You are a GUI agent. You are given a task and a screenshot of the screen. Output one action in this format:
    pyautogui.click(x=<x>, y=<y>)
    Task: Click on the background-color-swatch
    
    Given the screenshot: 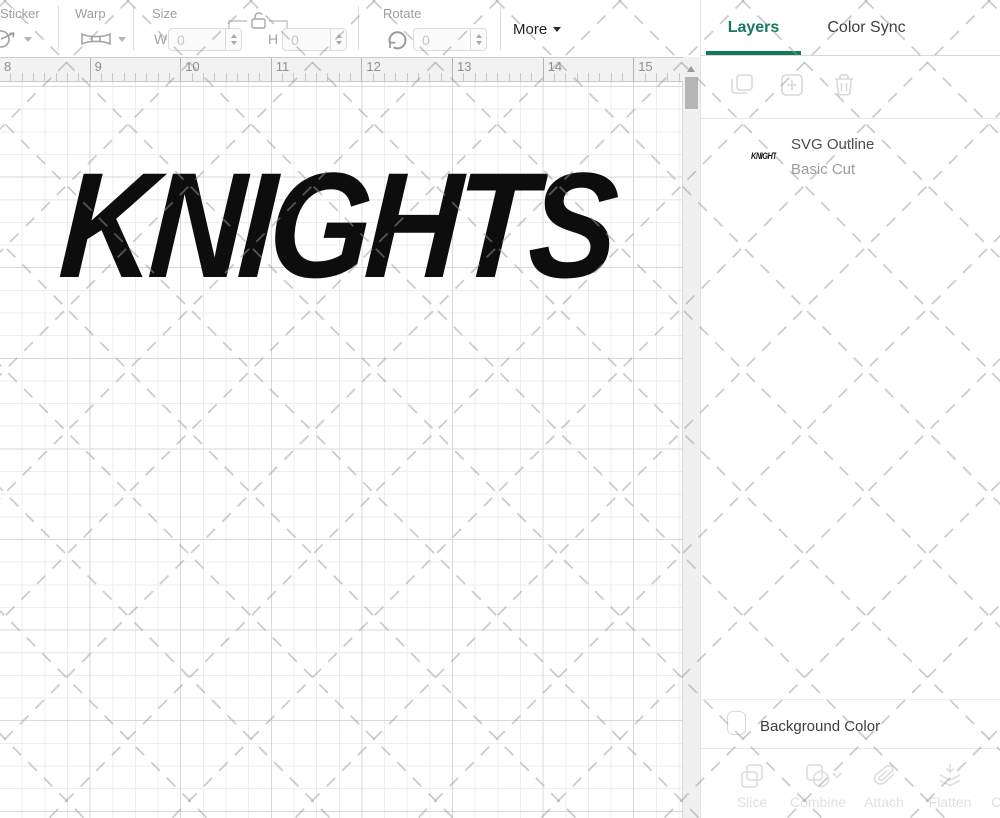 What is the action you would take?
    pyautogui.click(x=736, y=723)
    